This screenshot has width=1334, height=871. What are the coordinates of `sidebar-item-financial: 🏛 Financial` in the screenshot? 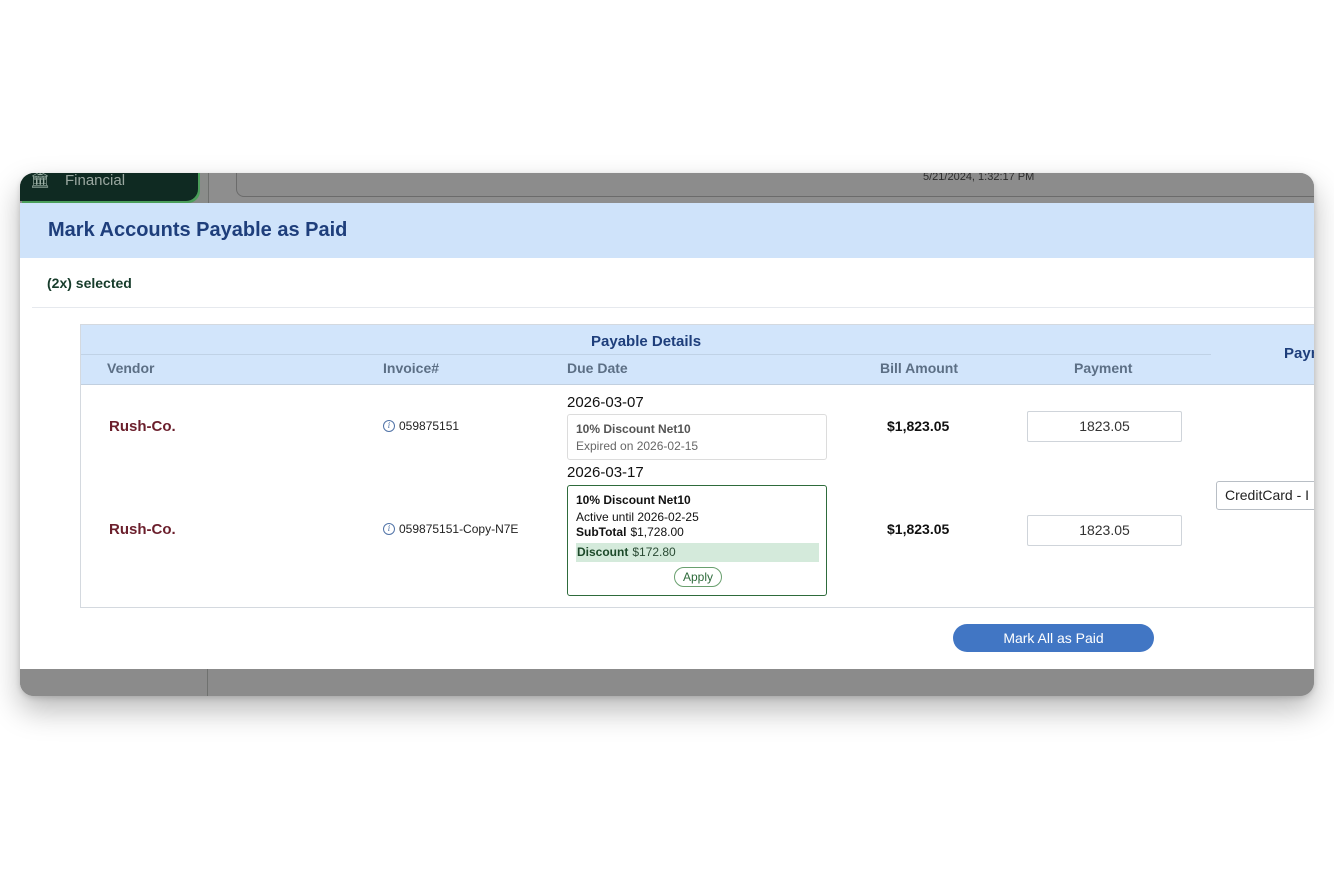 It's located at (109, 187).